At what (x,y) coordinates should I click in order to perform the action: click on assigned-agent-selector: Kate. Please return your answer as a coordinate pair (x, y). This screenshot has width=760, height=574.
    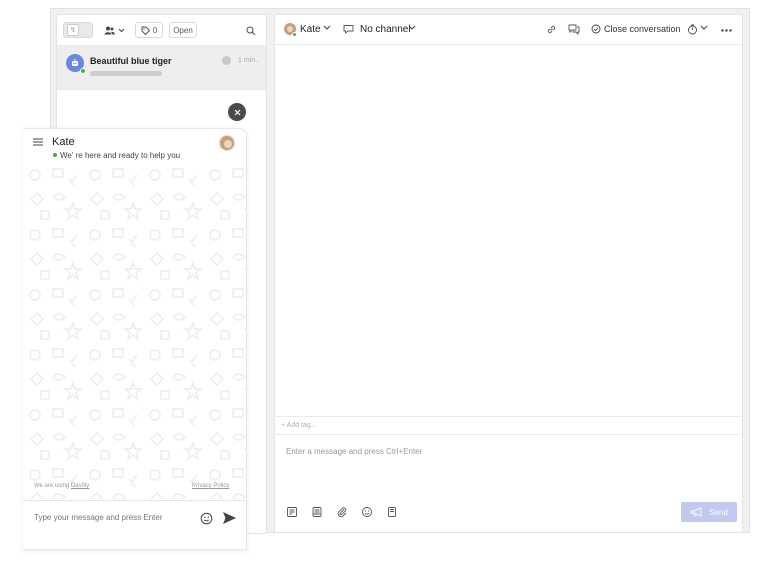
    Looking at the image, I should click on (310, 29).